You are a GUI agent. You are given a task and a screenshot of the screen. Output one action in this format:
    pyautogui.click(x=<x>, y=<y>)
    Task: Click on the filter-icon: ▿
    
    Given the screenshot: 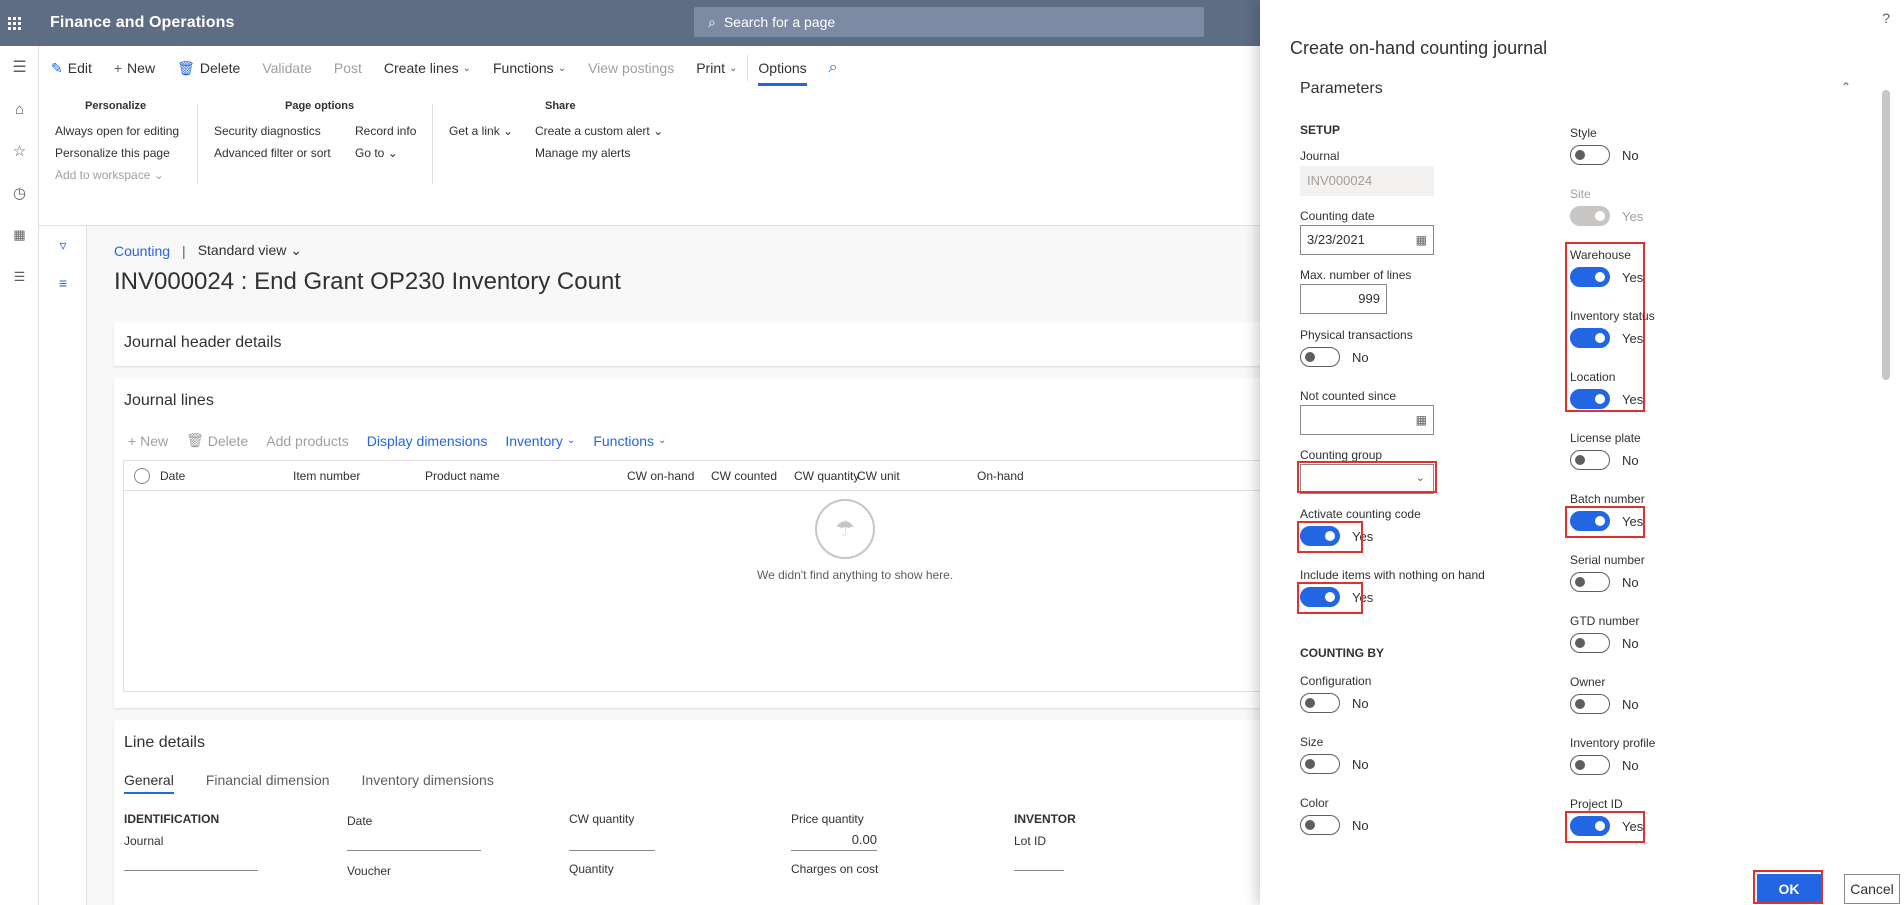 What is the action you would take?
    pyautogui.click(x=63, y=245)
    